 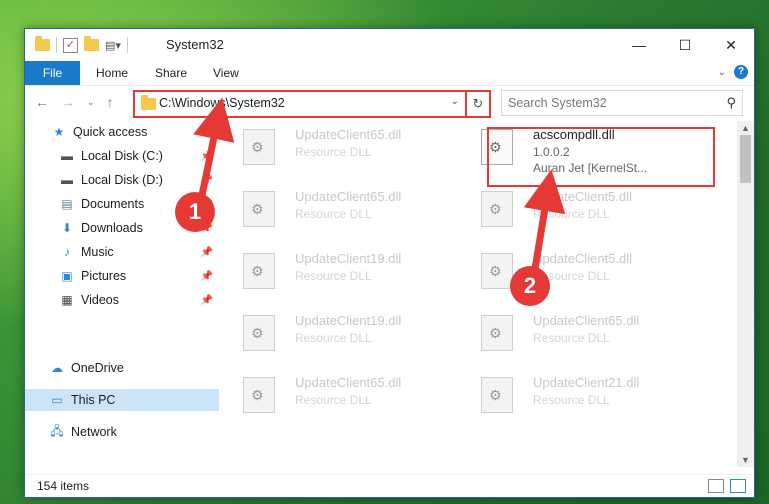 I want to click on arrow-to-file, so click(x=544, y=222).